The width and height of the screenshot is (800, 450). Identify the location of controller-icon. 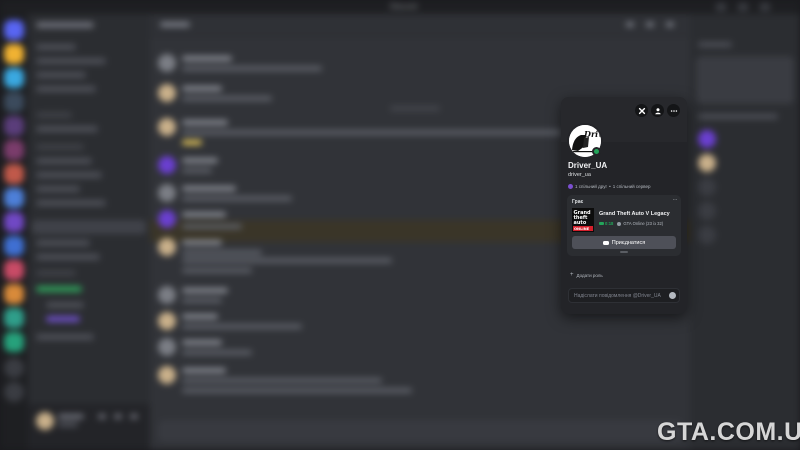
(605, 242).